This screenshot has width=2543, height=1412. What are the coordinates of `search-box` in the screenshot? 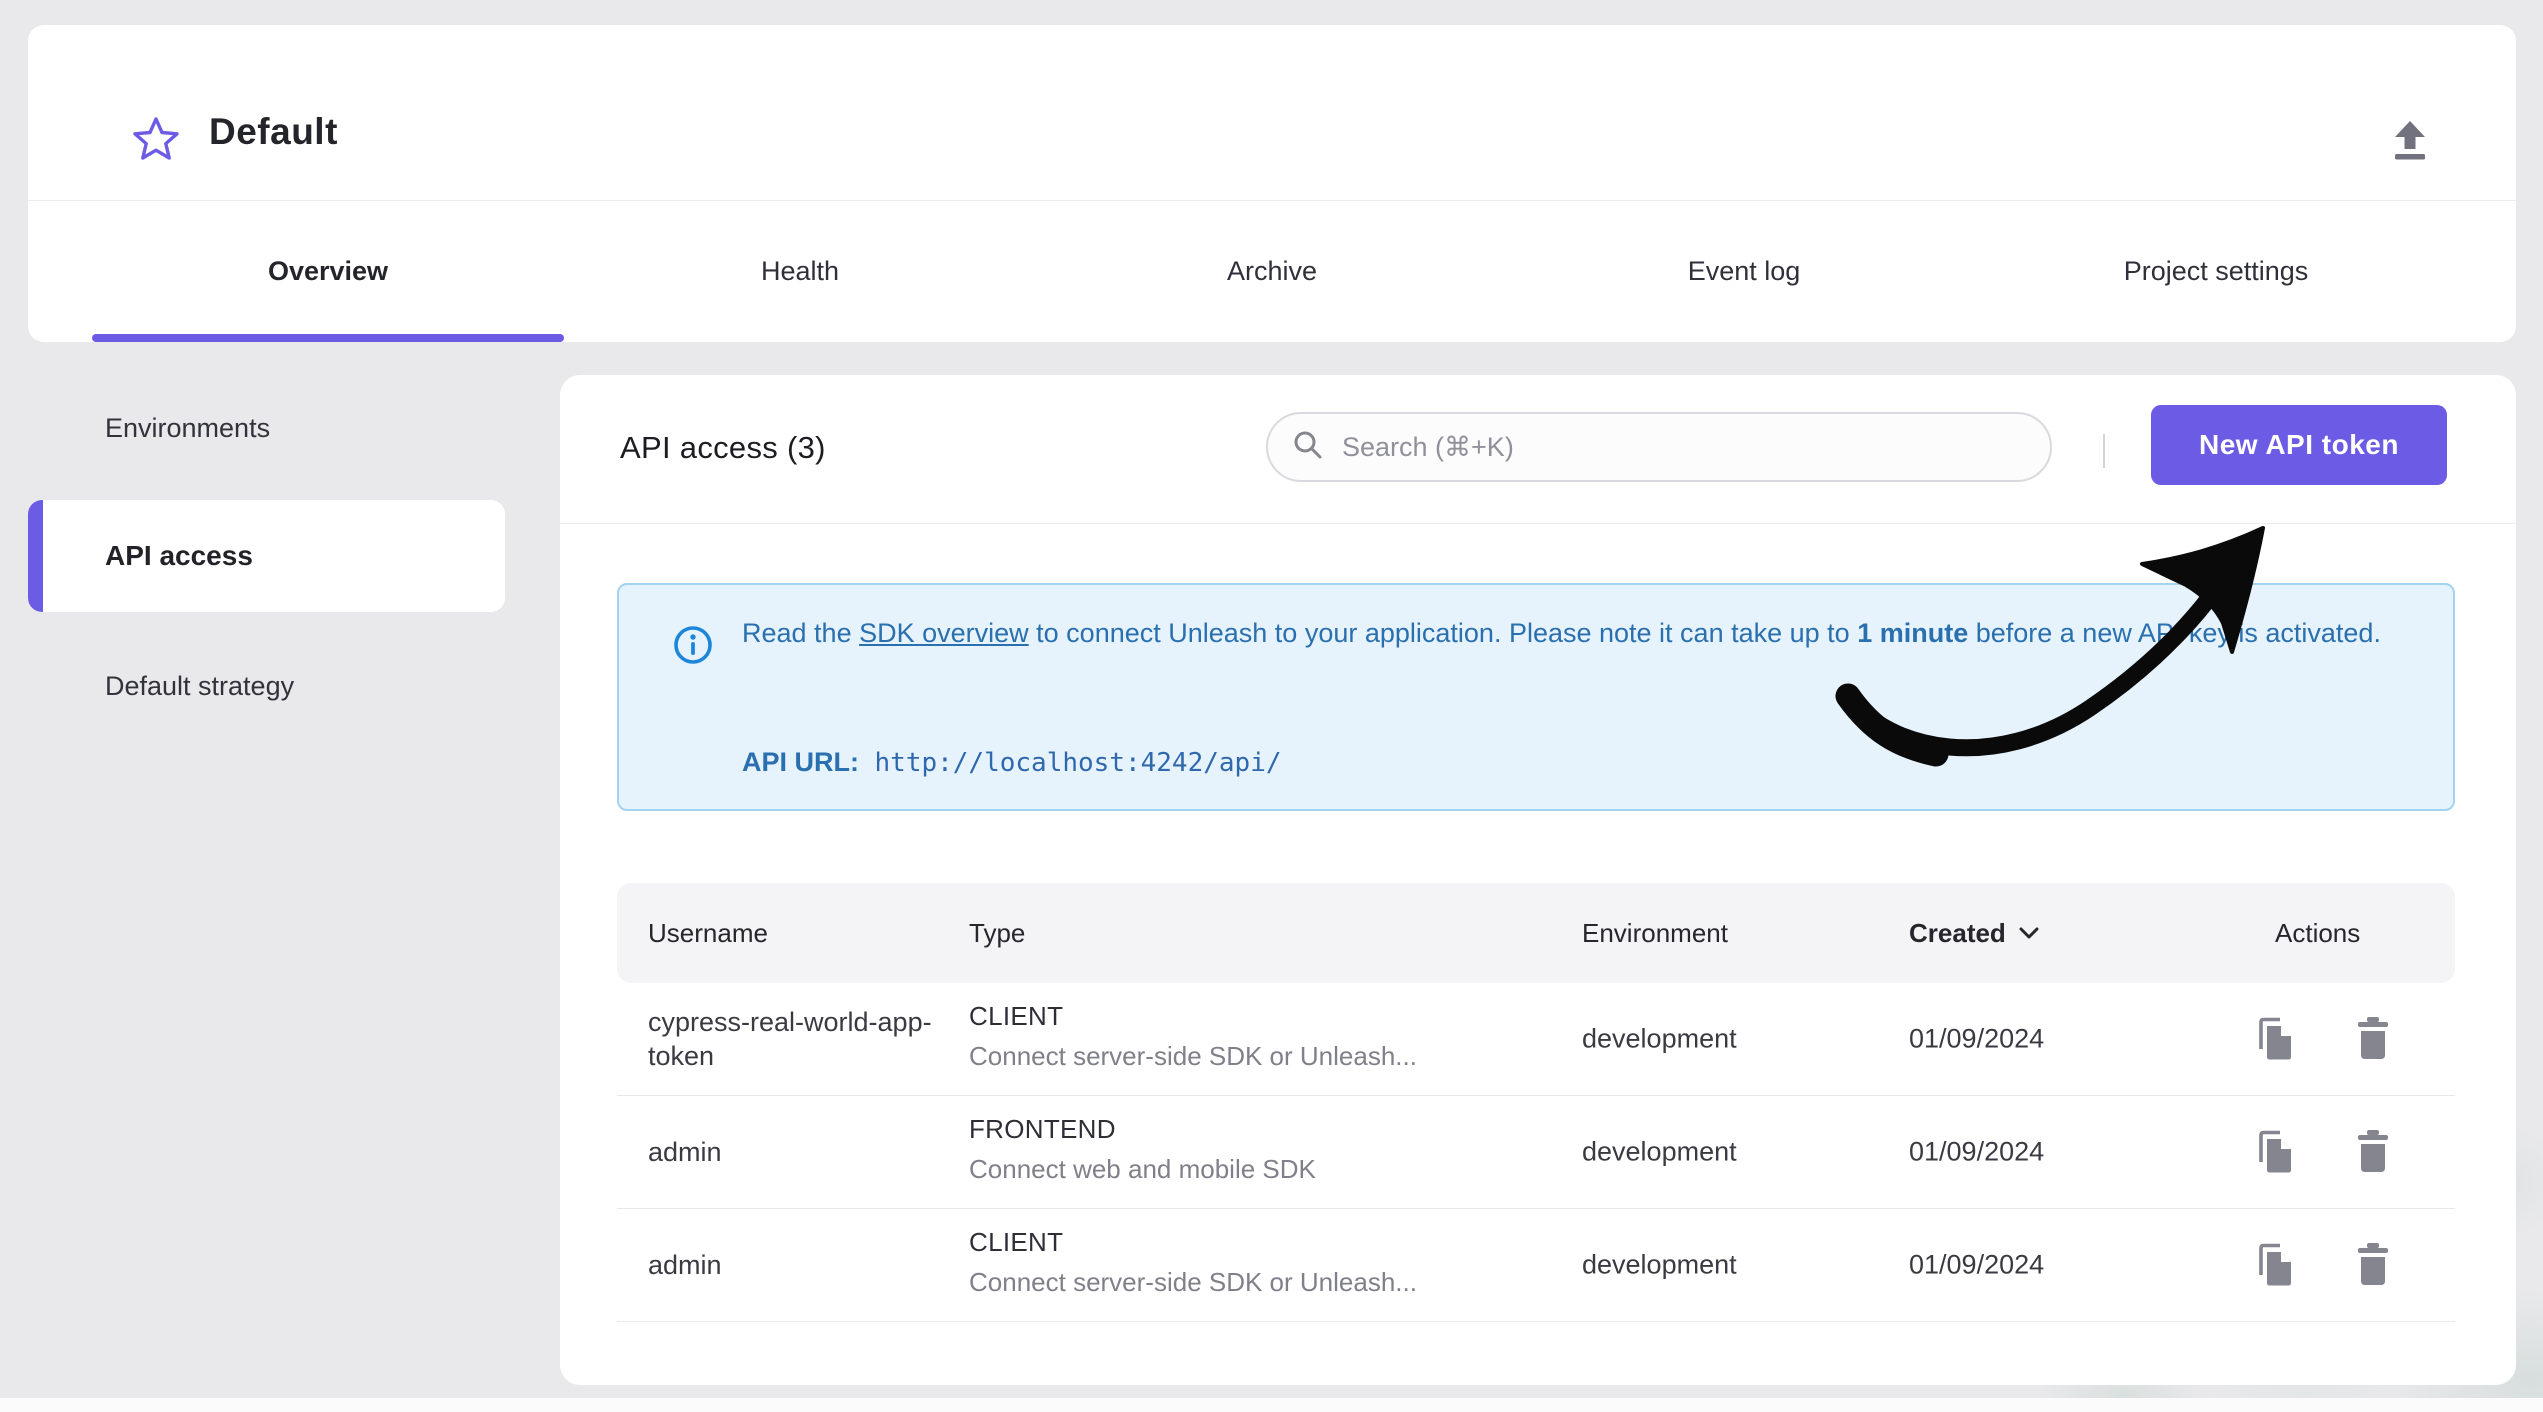 It's located at (1659, 447).